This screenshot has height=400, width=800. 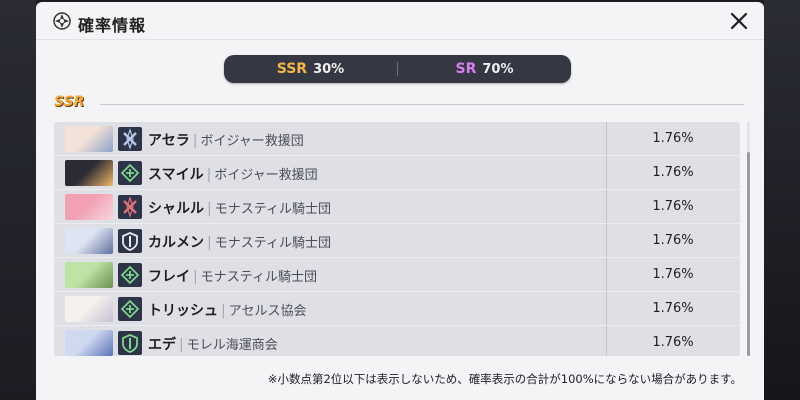 What do you see at coordinates (397, 341) in the screenshot?
I see `table-row: エデ | モレル海運商会 1.76%` at bounding box center [397, 341].